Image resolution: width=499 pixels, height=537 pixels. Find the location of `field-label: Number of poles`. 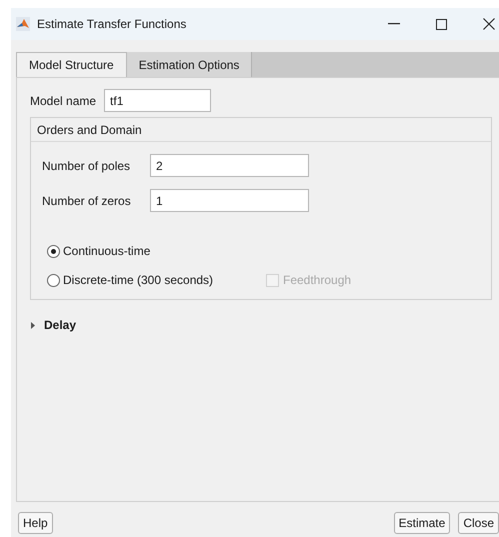

field-label: Number of poles is located at coordinates (87, 166).